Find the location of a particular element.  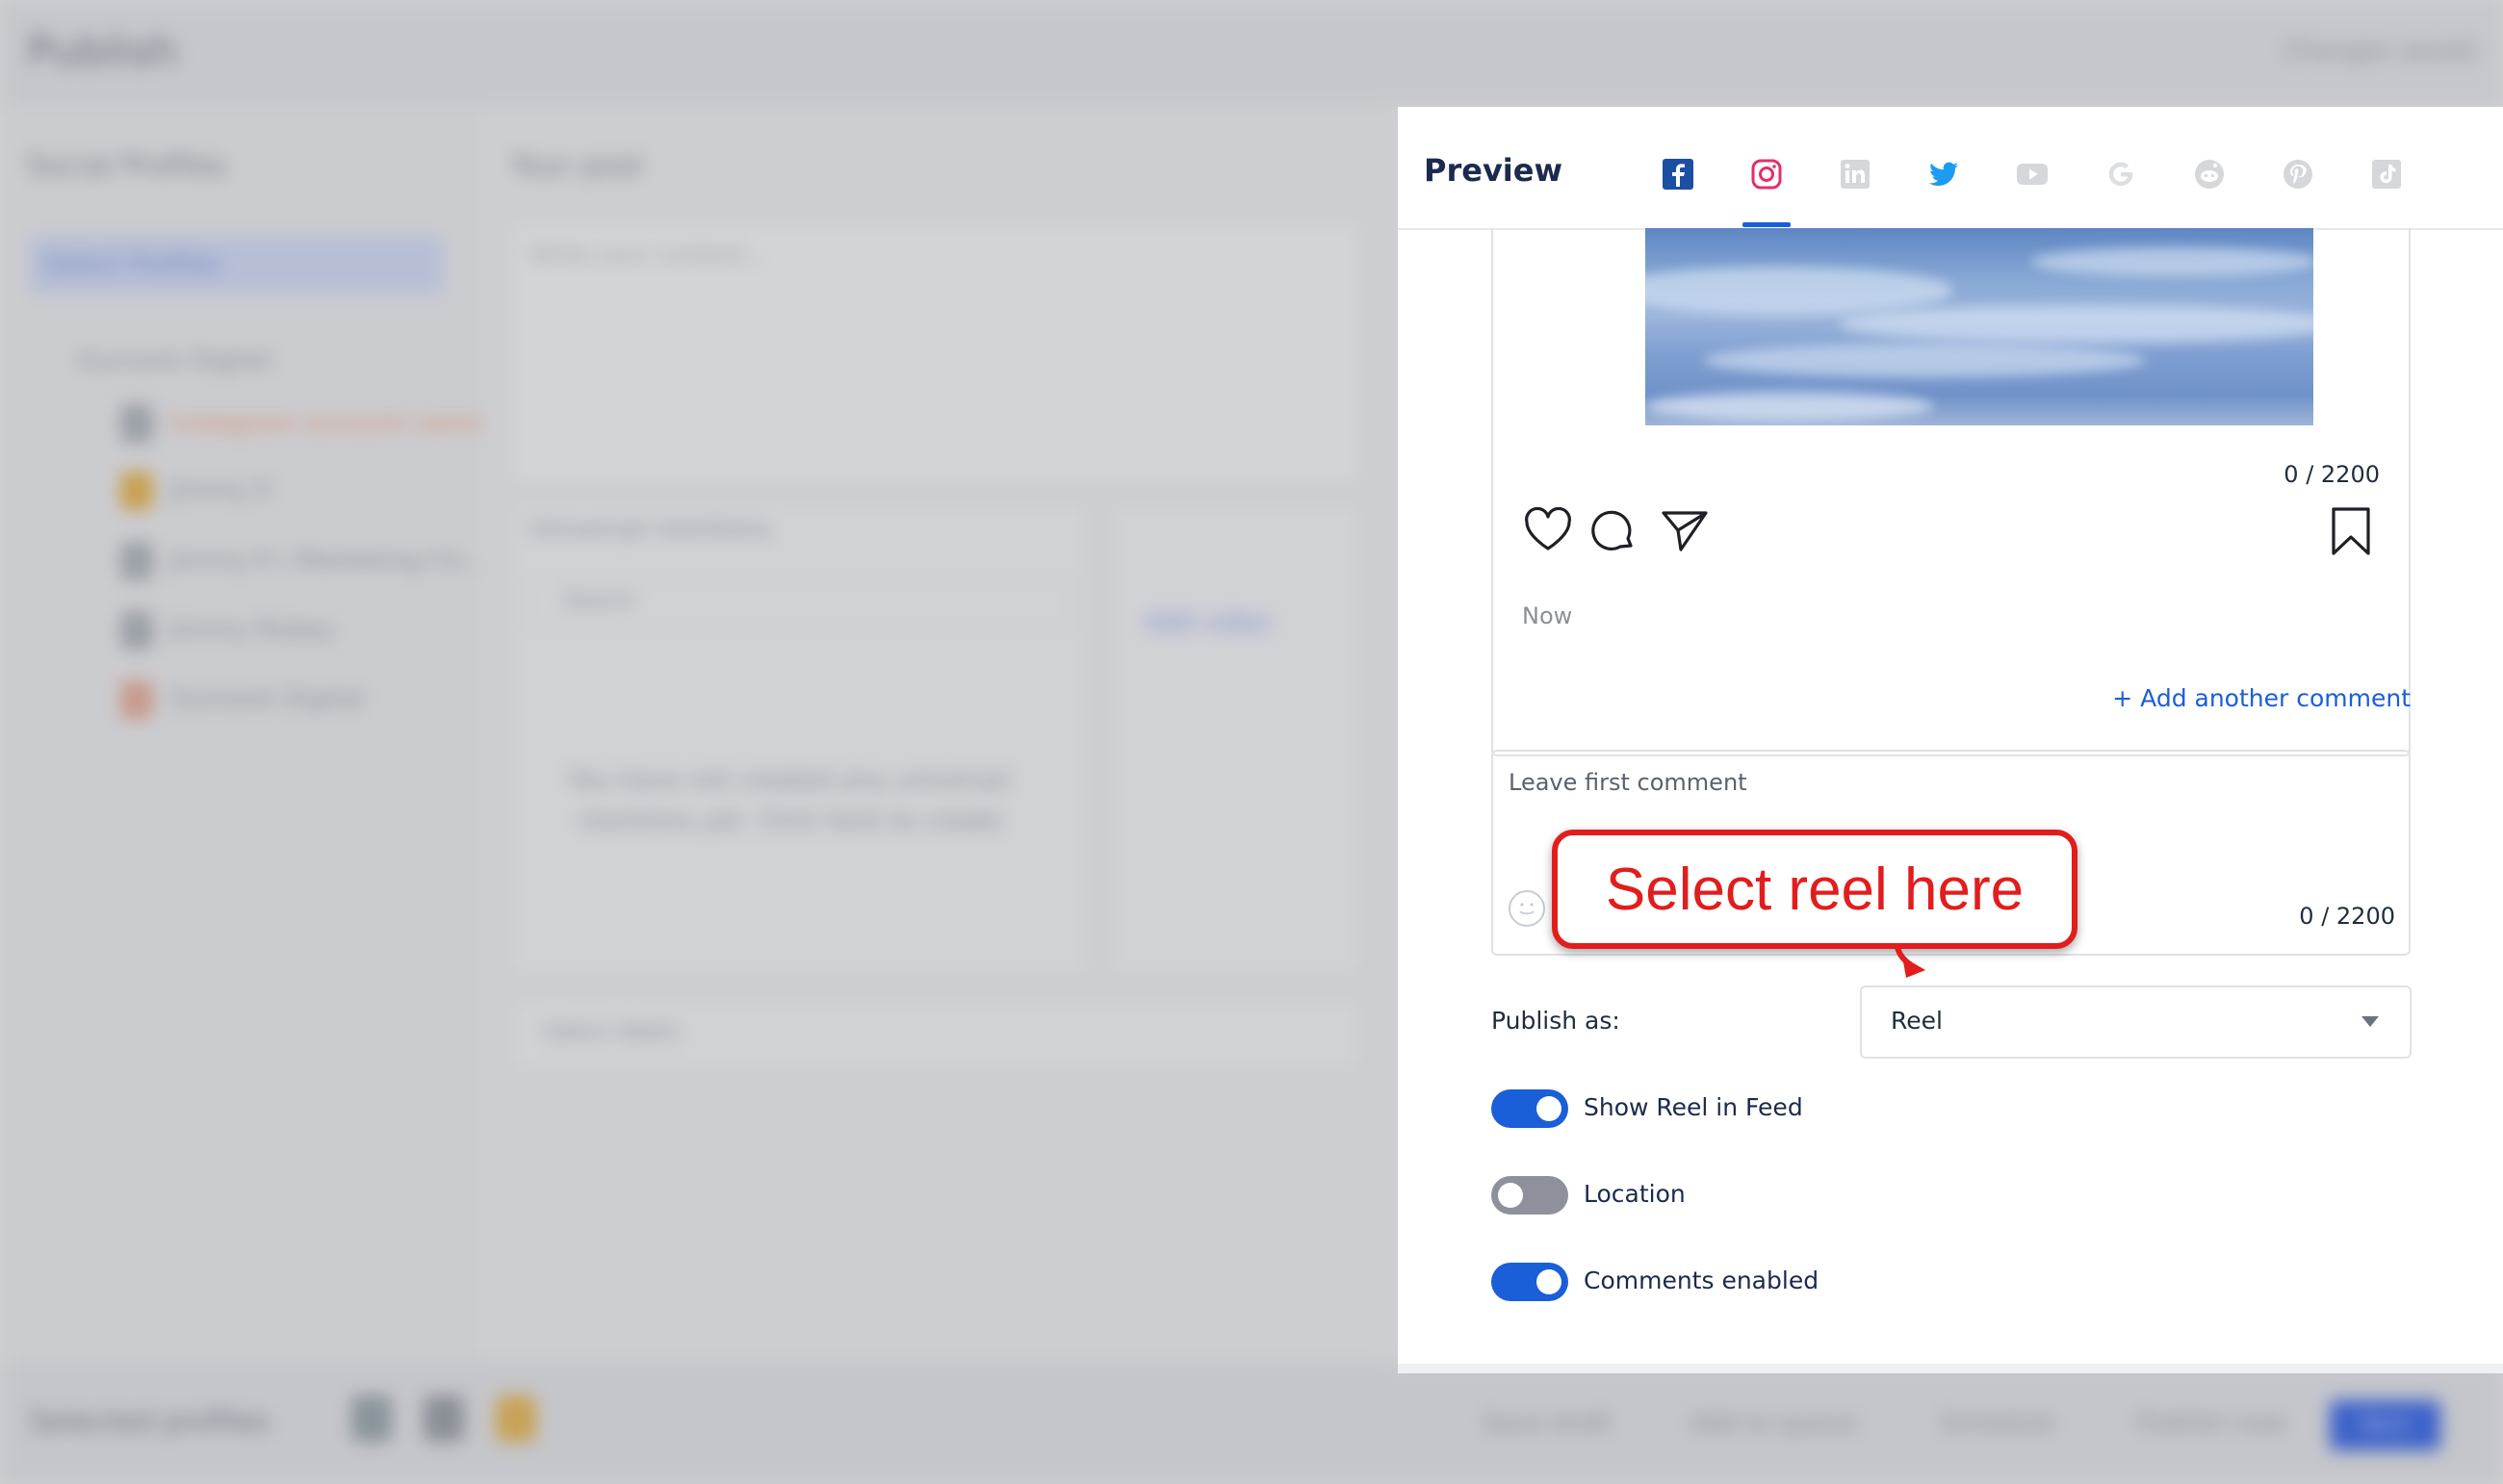

panel-bottom-edge is located at coordinates (1951, 1369).